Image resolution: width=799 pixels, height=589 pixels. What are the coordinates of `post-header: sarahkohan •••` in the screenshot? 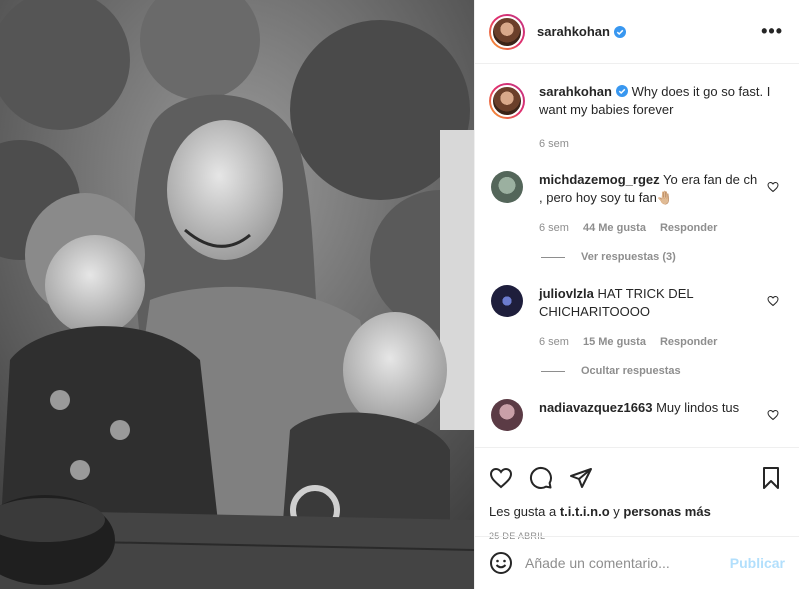 It's located at (637, 32).